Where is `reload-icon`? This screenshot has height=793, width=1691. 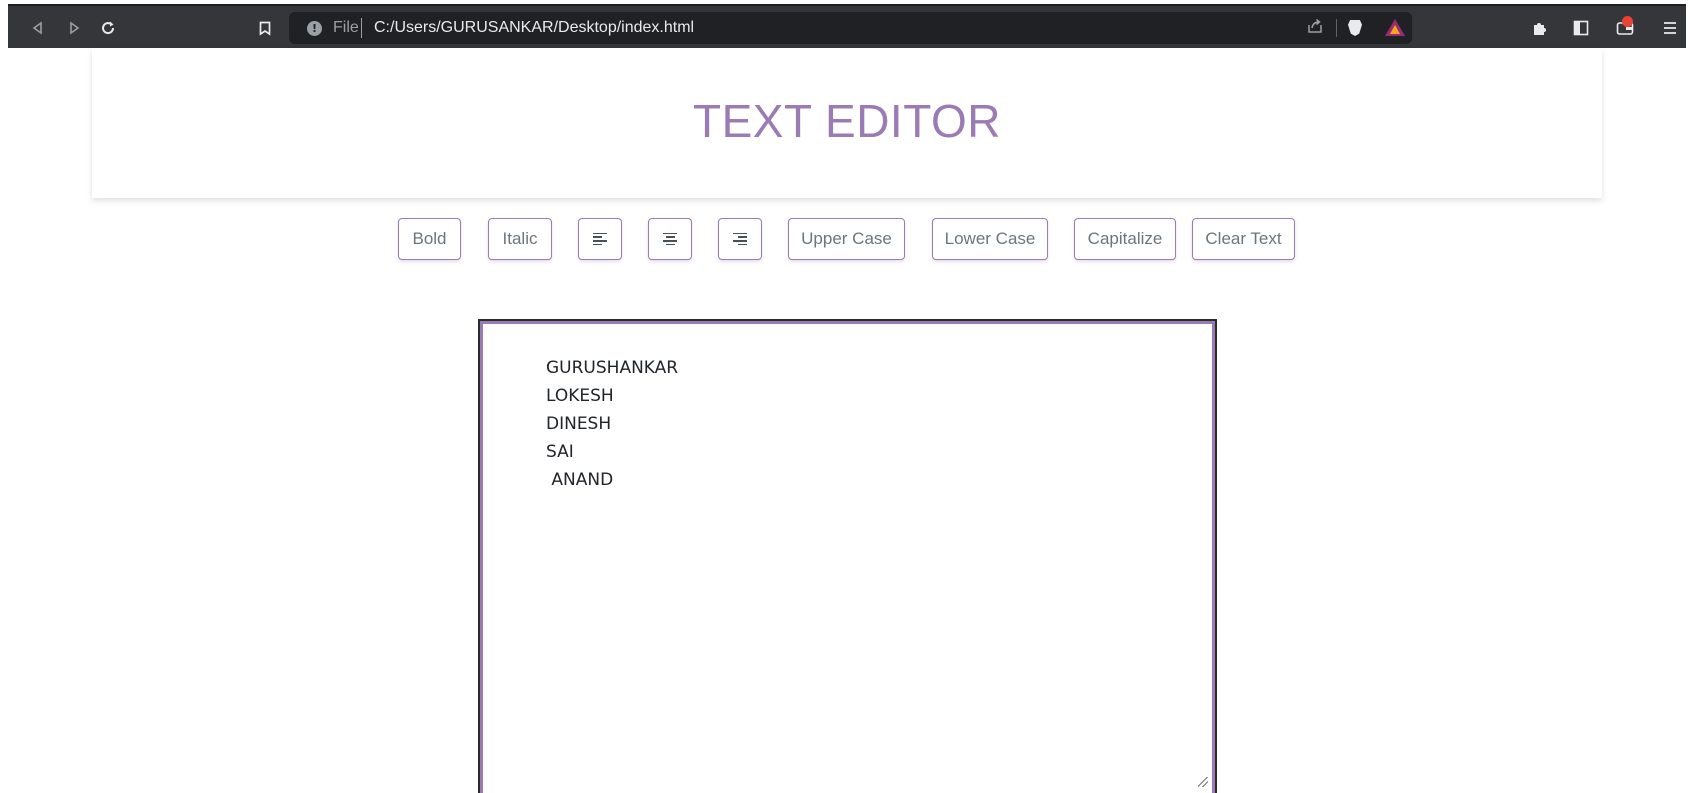
reload-icon is located at coordinates (108, 28).